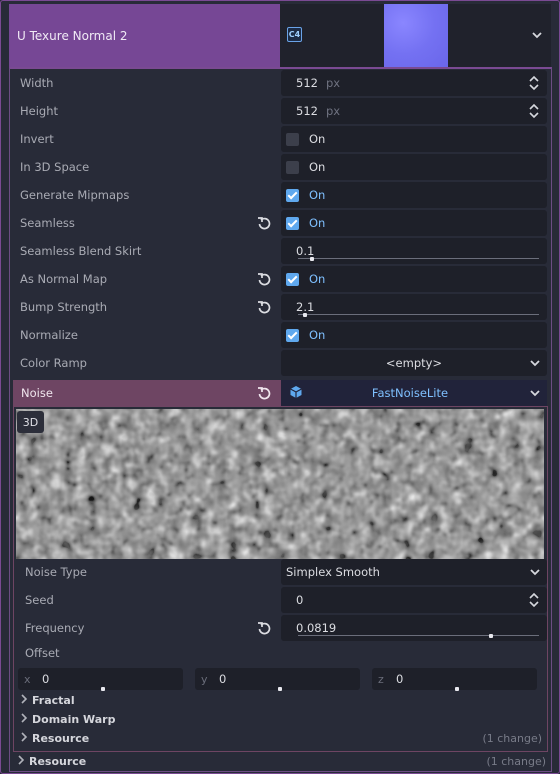 The height and width of the screenshot is (774, 560). What do you see at coordinates (305, 251) in the screenshot?
I see `seamless-blend-skirt-value: 0.1` at bounding box center [305, 251].